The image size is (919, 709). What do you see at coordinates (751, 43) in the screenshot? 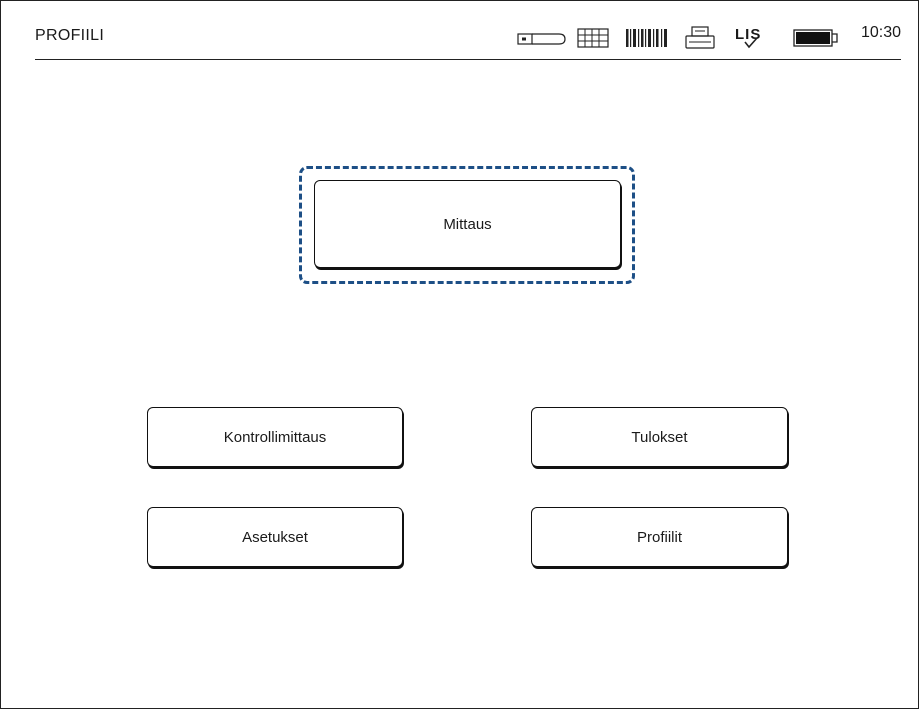
I see `checkmark-icon` at bounding box center [751, 43].